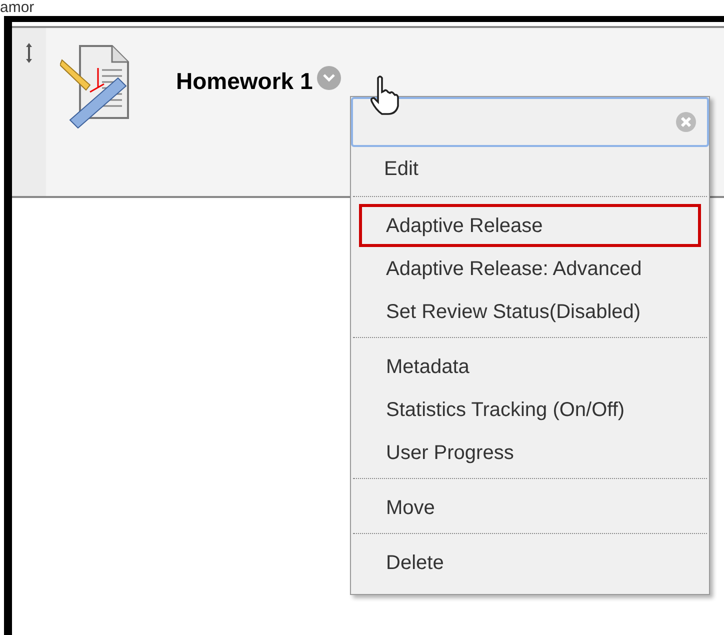  What do you see at coordinates (530, 311) in the screenshot?
I see `menu-item: Set Review Status(Disabled)` at bounding box center [530, 311].